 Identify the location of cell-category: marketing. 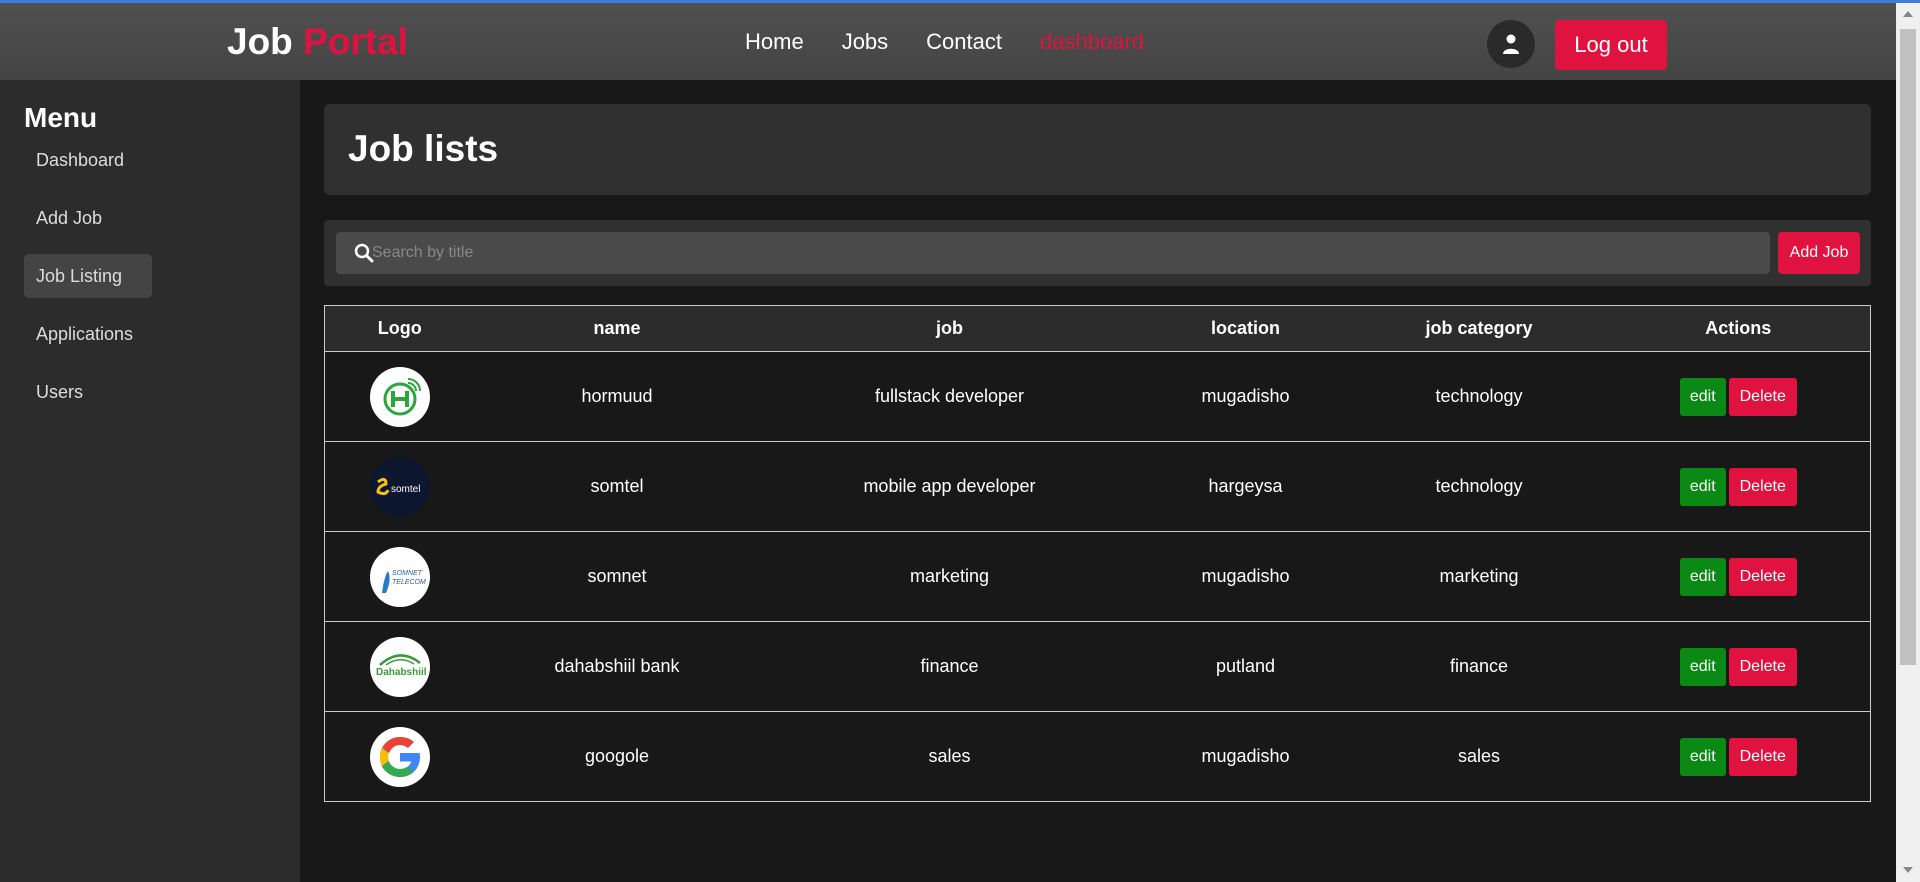
(1479, 576).